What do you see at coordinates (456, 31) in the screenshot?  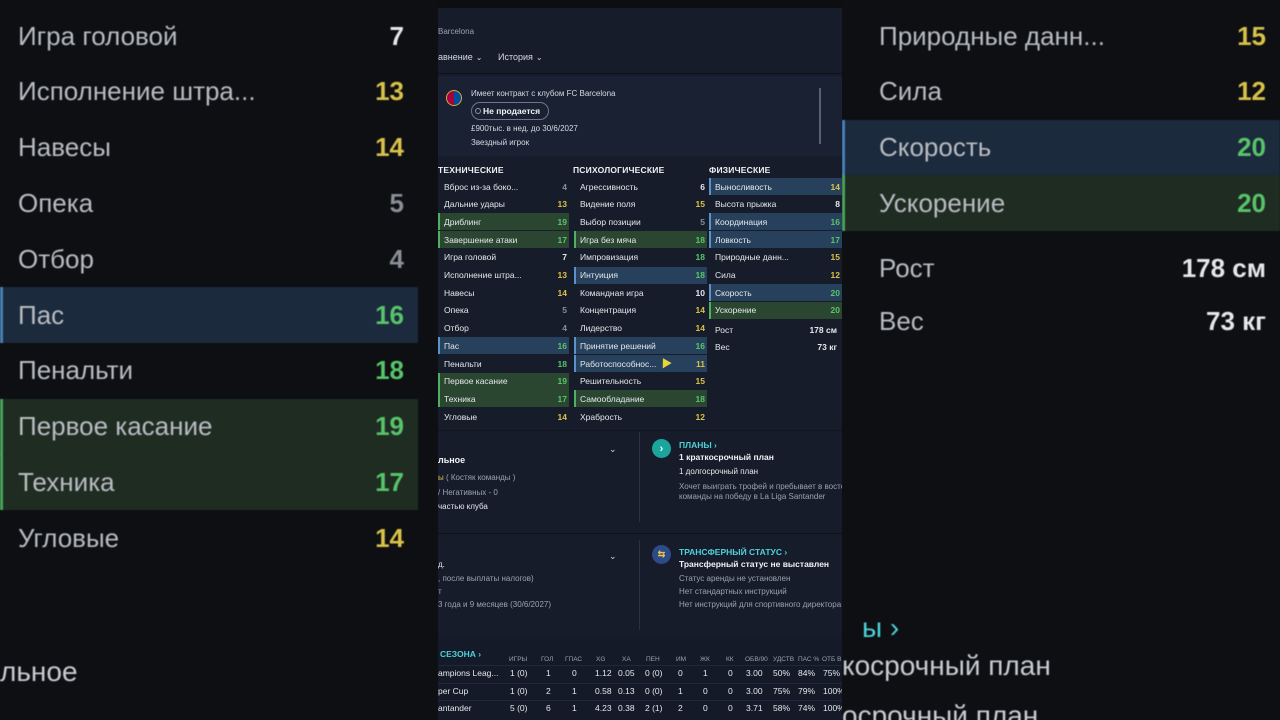 I see `breadcrumb: Barcelona` at bounding box center [456, 31].